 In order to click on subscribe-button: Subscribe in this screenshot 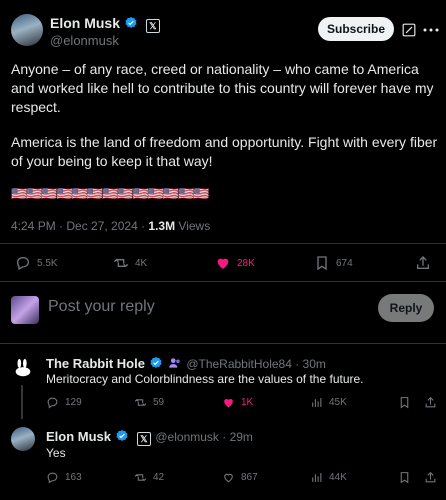, I will do `click(356, 29)`.